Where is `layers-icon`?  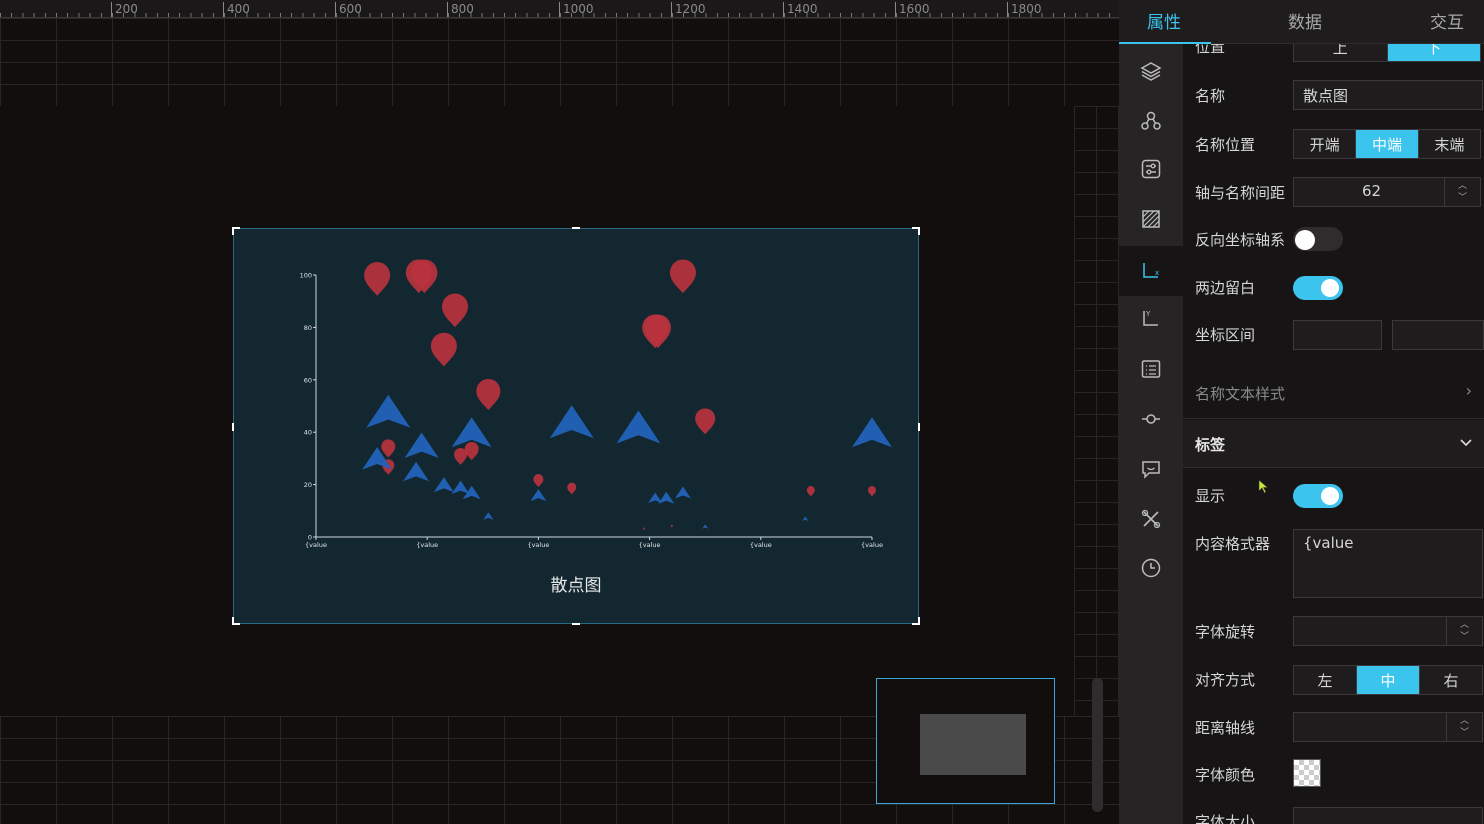
layers-icon is located at coordinates (1151, 71).